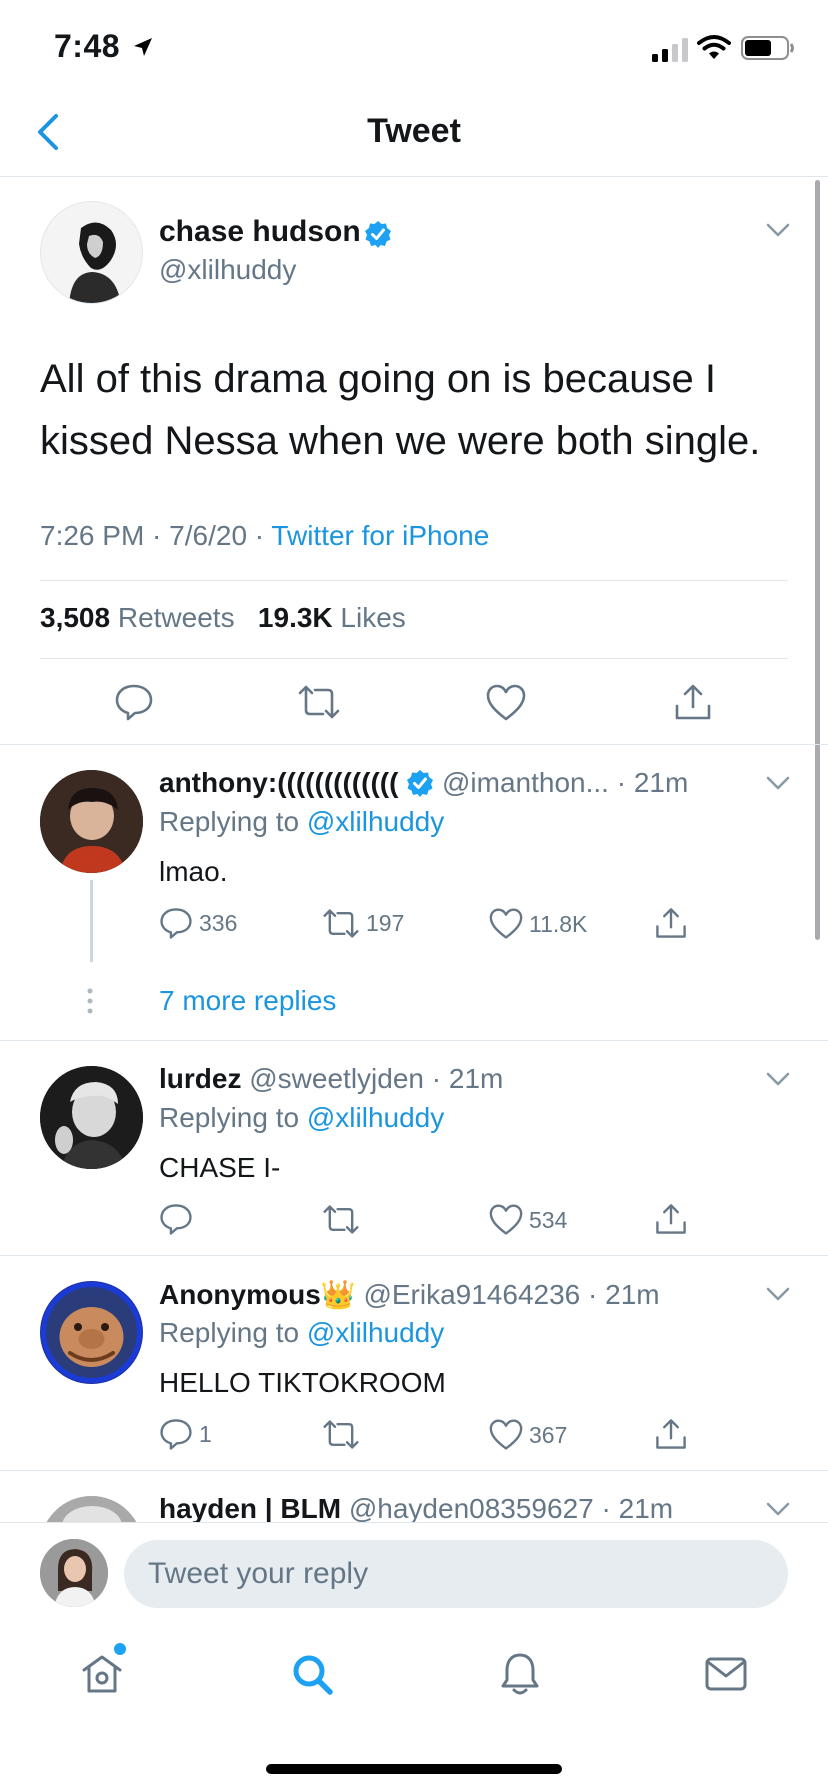 Image resolution: width=828 pixels, height=1792 pixels. I want to click on likes-stat: 19.3K Likes, so click(332, 617).